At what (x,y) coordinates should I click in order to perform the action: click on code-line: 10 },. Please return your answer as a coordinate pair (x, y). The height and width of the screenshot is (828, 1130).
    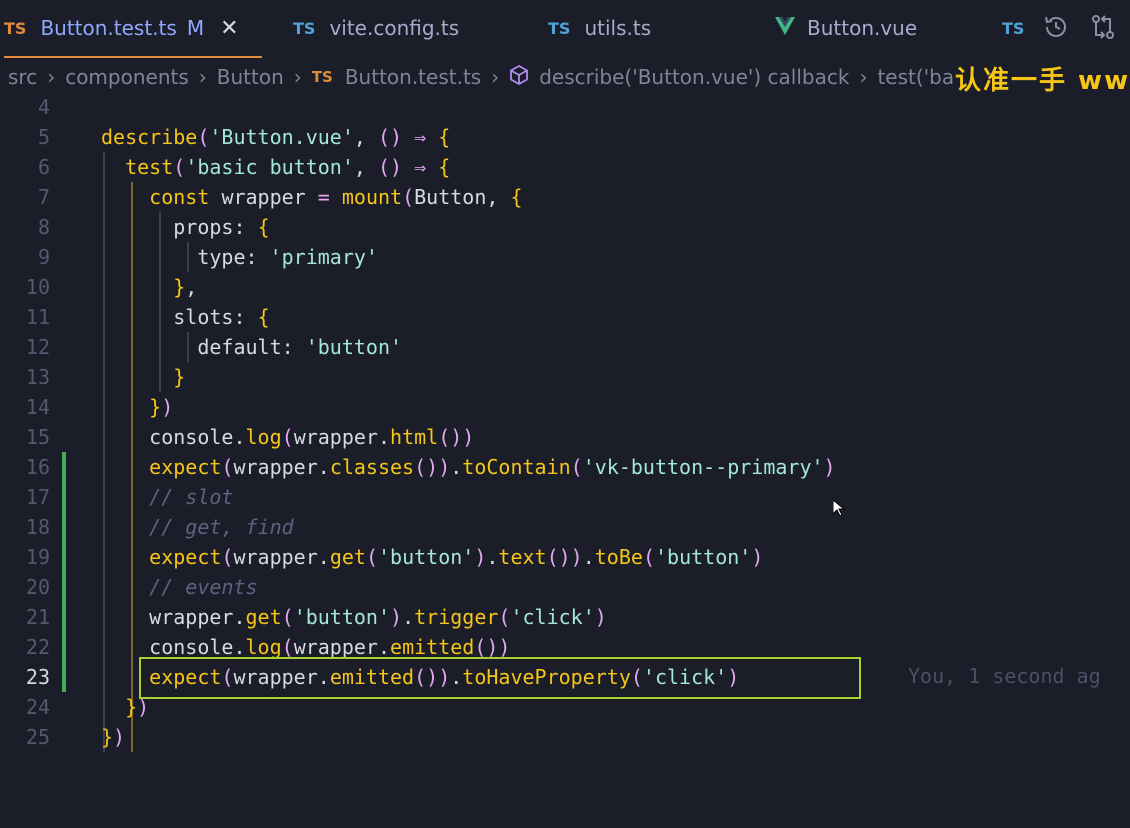
    Looking at the image, I should click on (565, 287).